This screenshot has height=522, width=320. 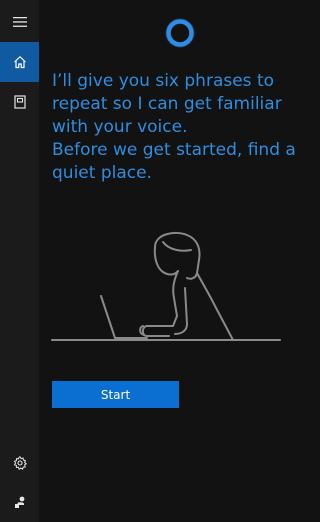 I want to click on hamburger-menu-icon, so click(x=19, y=22).